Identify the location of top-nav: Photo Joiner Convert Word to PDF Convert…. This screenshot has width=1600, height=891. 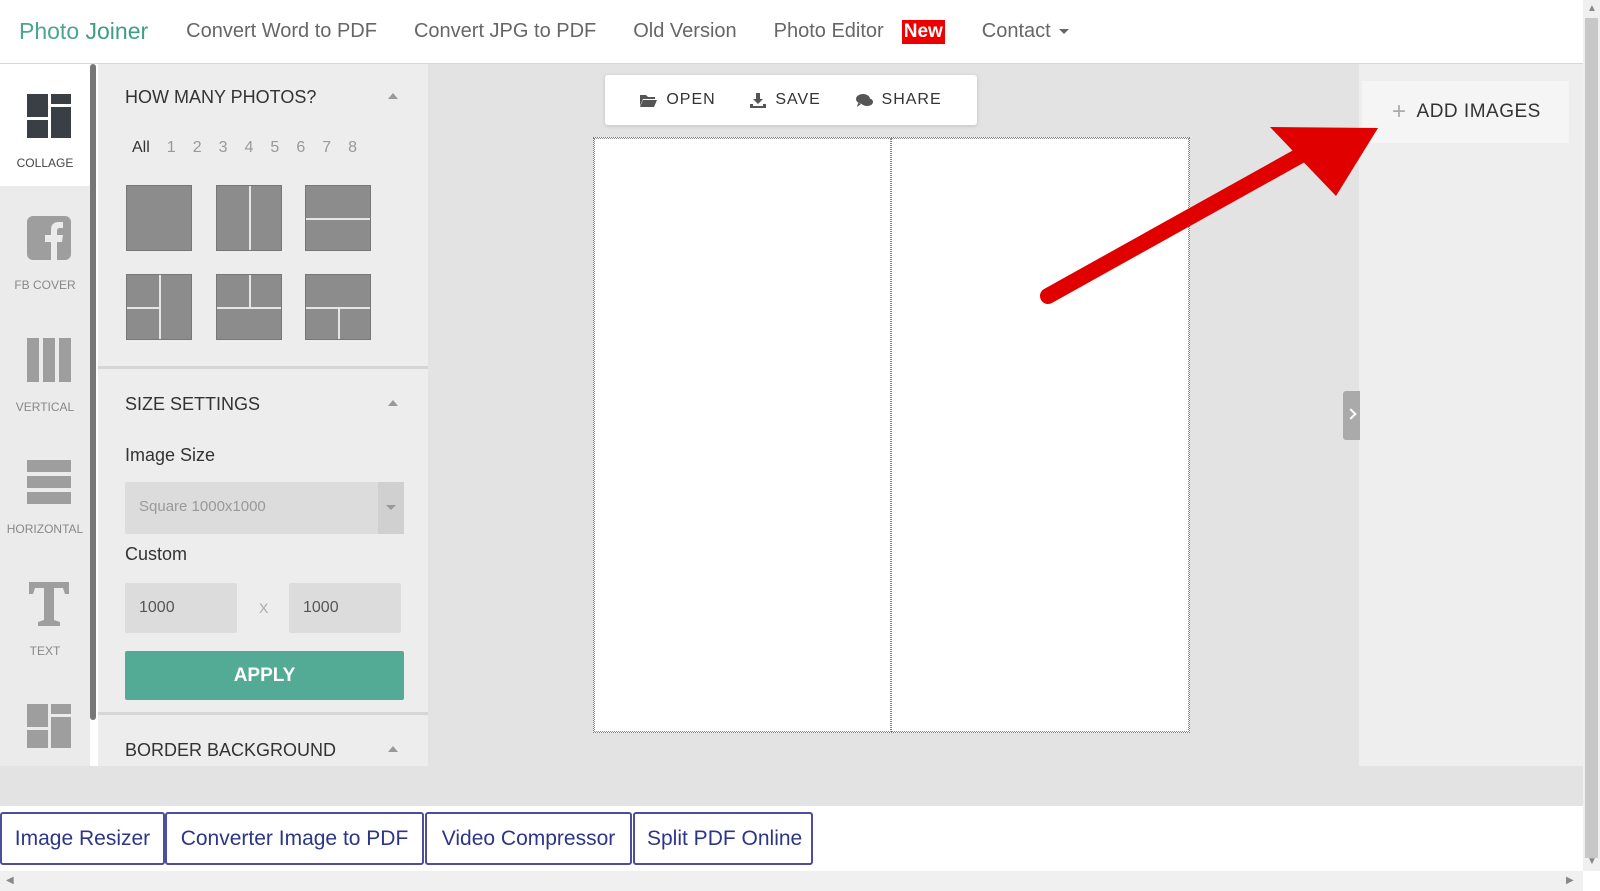
(791, 32).